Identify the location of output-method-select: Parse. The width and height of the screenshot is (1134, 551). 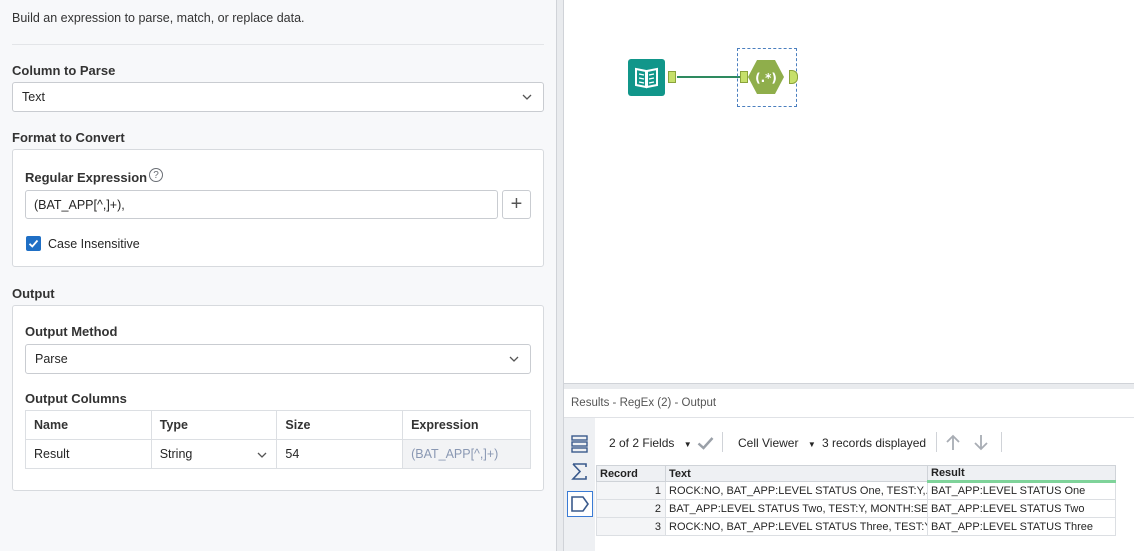
(278, 359).